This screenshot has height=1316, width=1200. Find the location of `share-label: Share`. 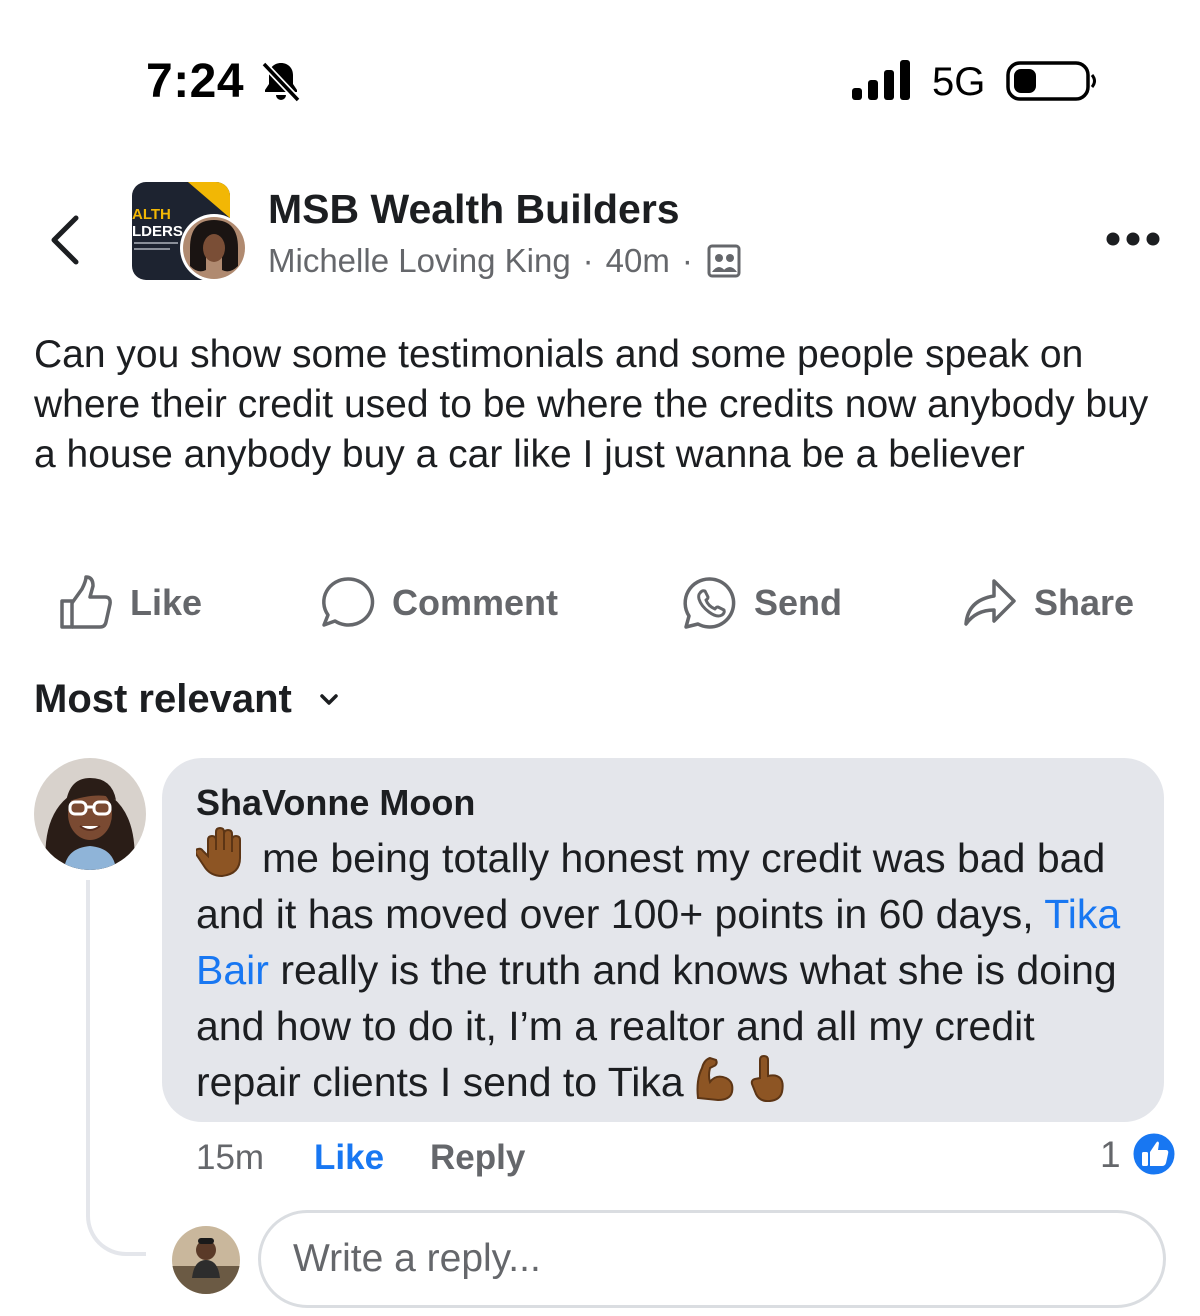

share-label: Share is located at coordinates (1084, 602).